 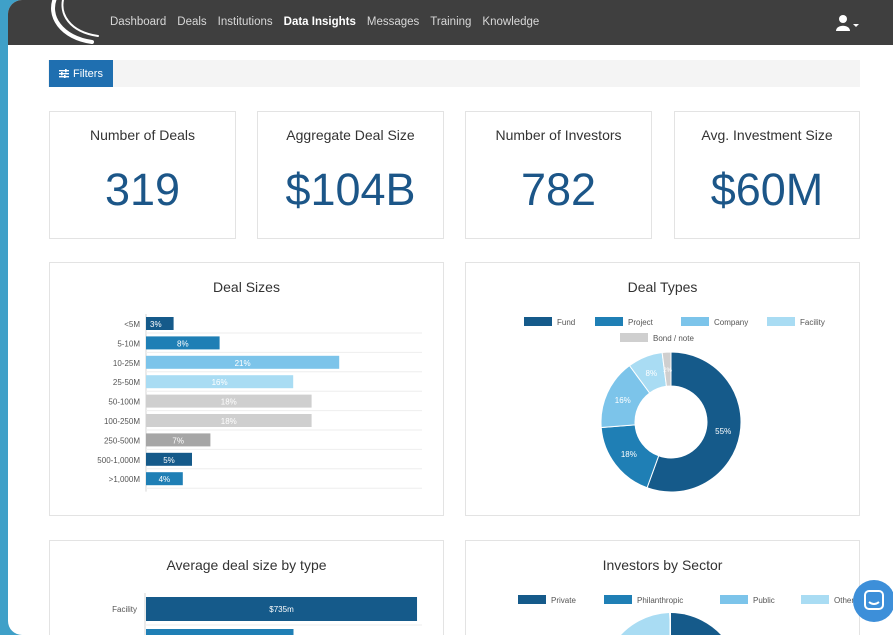 I want to click on data-label: 4%, so click(x=165, y=479).